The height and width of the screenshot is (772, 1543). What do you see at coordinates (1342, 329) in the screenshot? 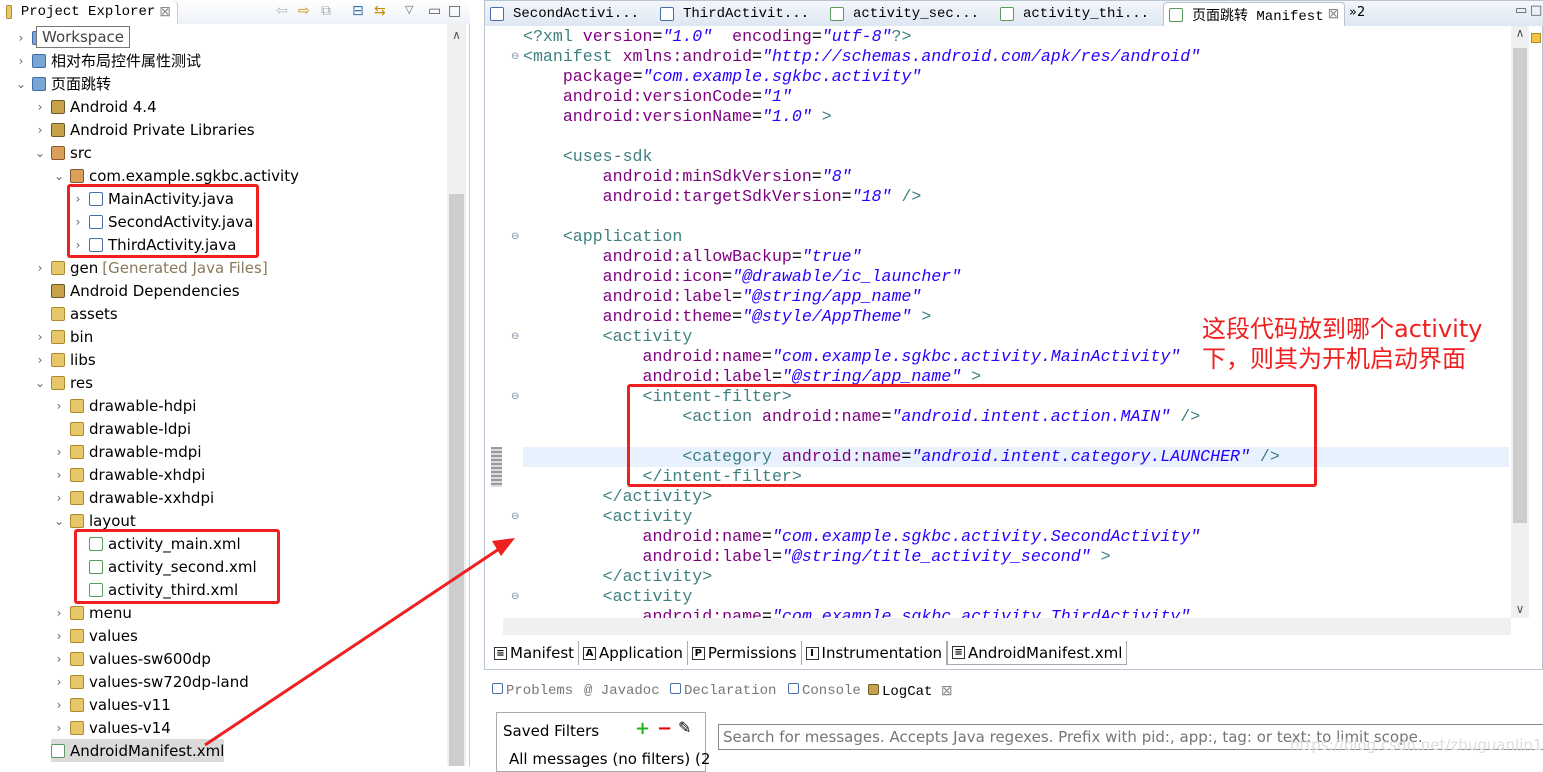
I see `annotation-line: 这段代码放到哪个activity` at bounding box center [1342, 329].